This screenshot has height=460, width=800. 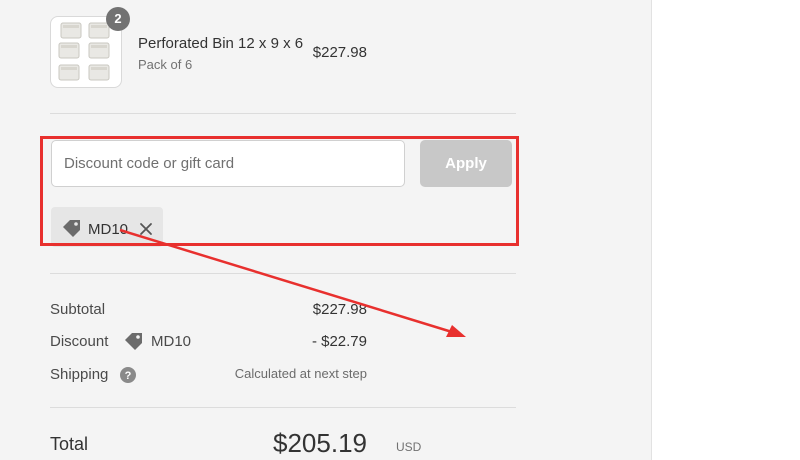 I want to click on discount-code-label: MD10, so click(x=171, y=341).